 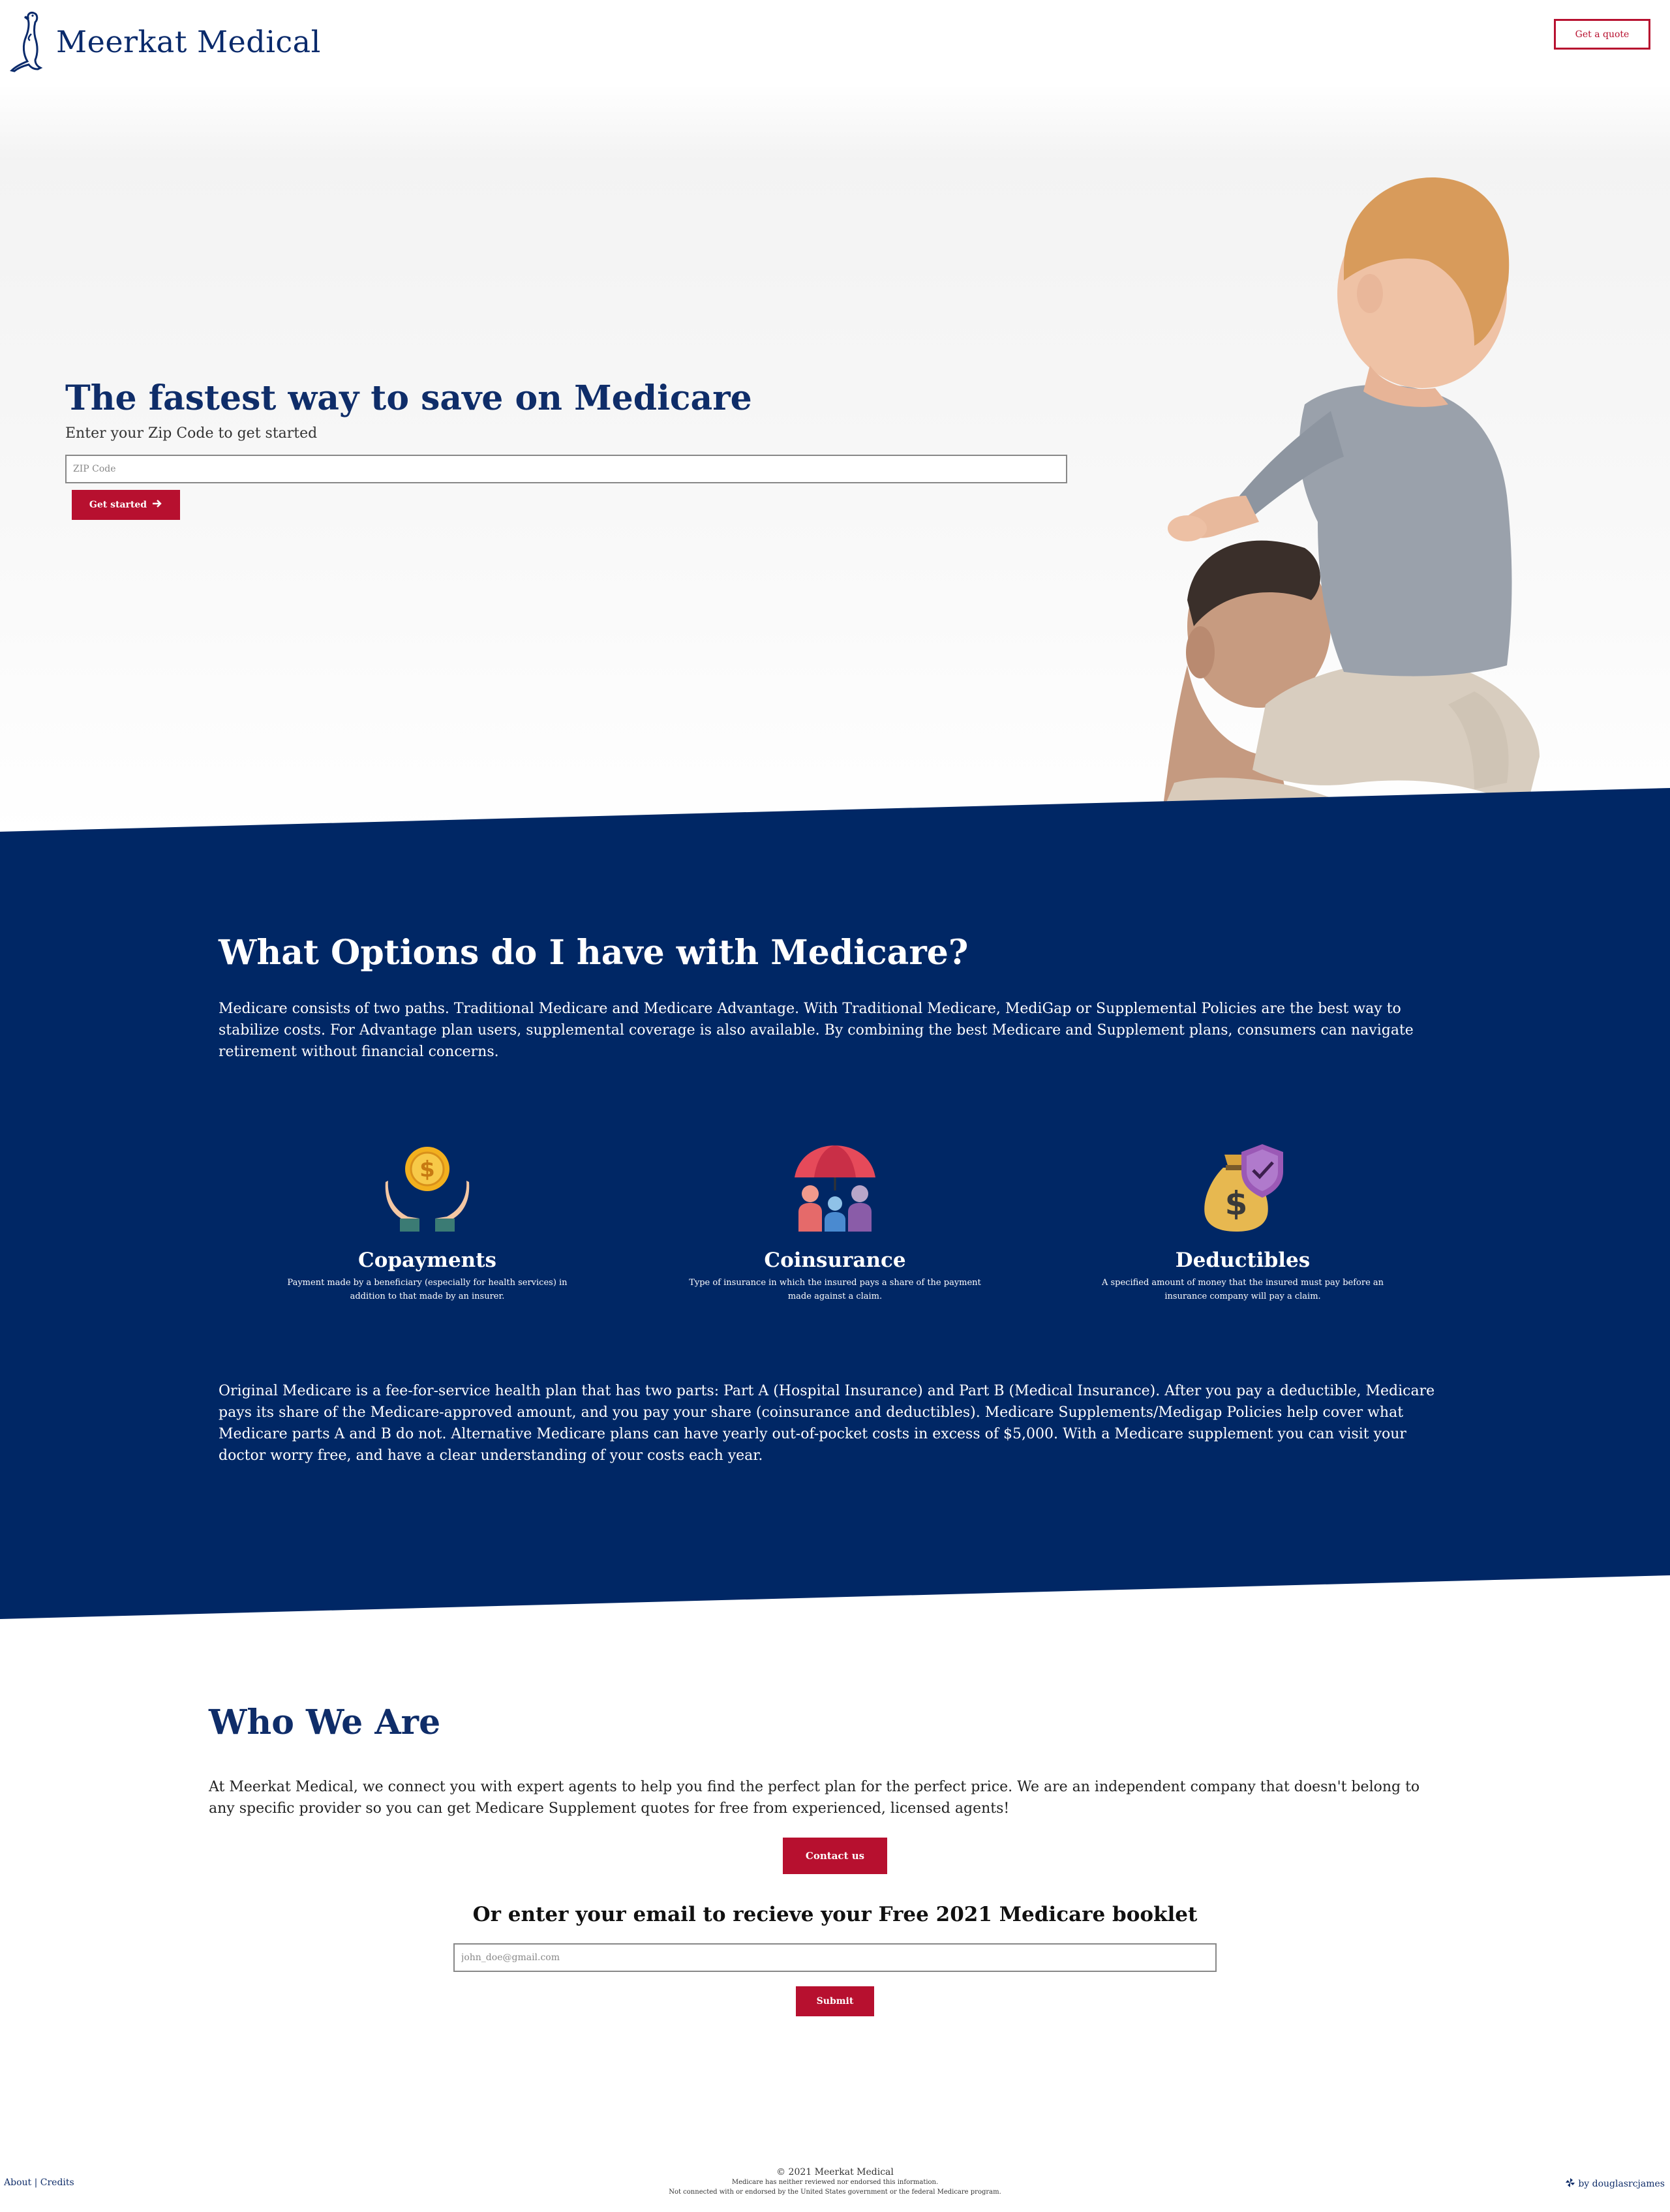 What do you see at coordinates (188, 41) in the screenshot?
I see `brand-name: Meerkat Medical` at bounding box center [188, 41].